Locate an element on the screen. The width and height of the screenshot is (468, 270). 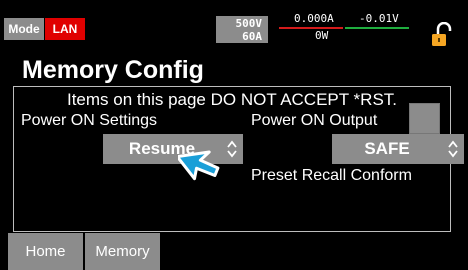
rating-voltage: 500V is located at coordinates (249, 23).